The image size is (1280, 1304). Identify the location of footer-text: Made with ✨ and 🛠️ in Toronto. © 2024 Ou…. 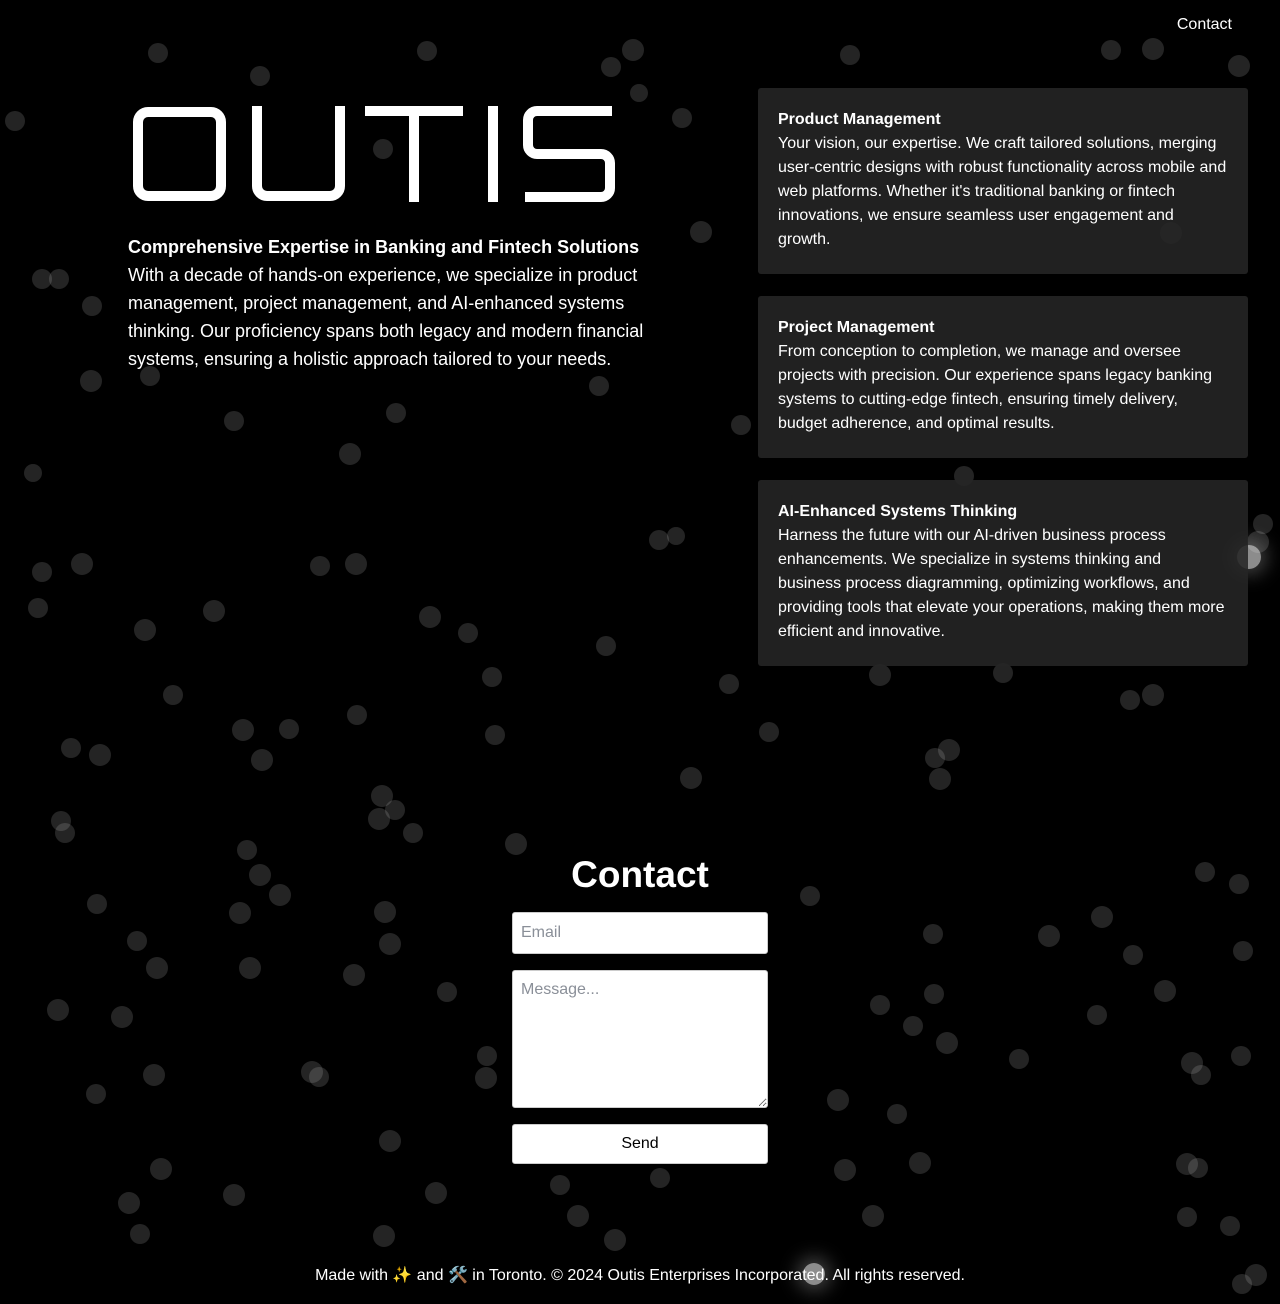
(640, 1275).